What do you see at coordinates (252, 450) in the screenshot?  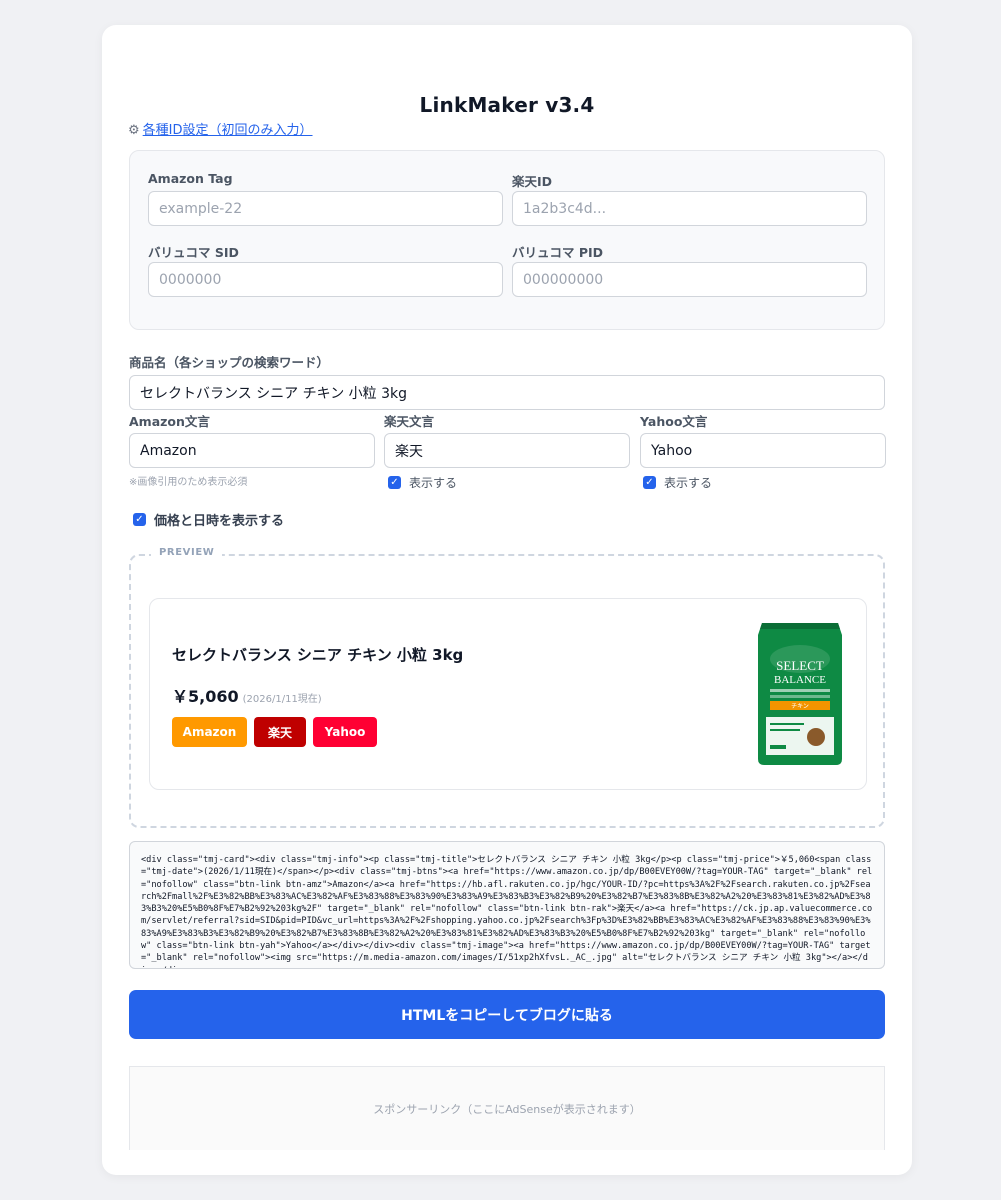 I see `amazon-text-input` at bounding box center [252, 450].